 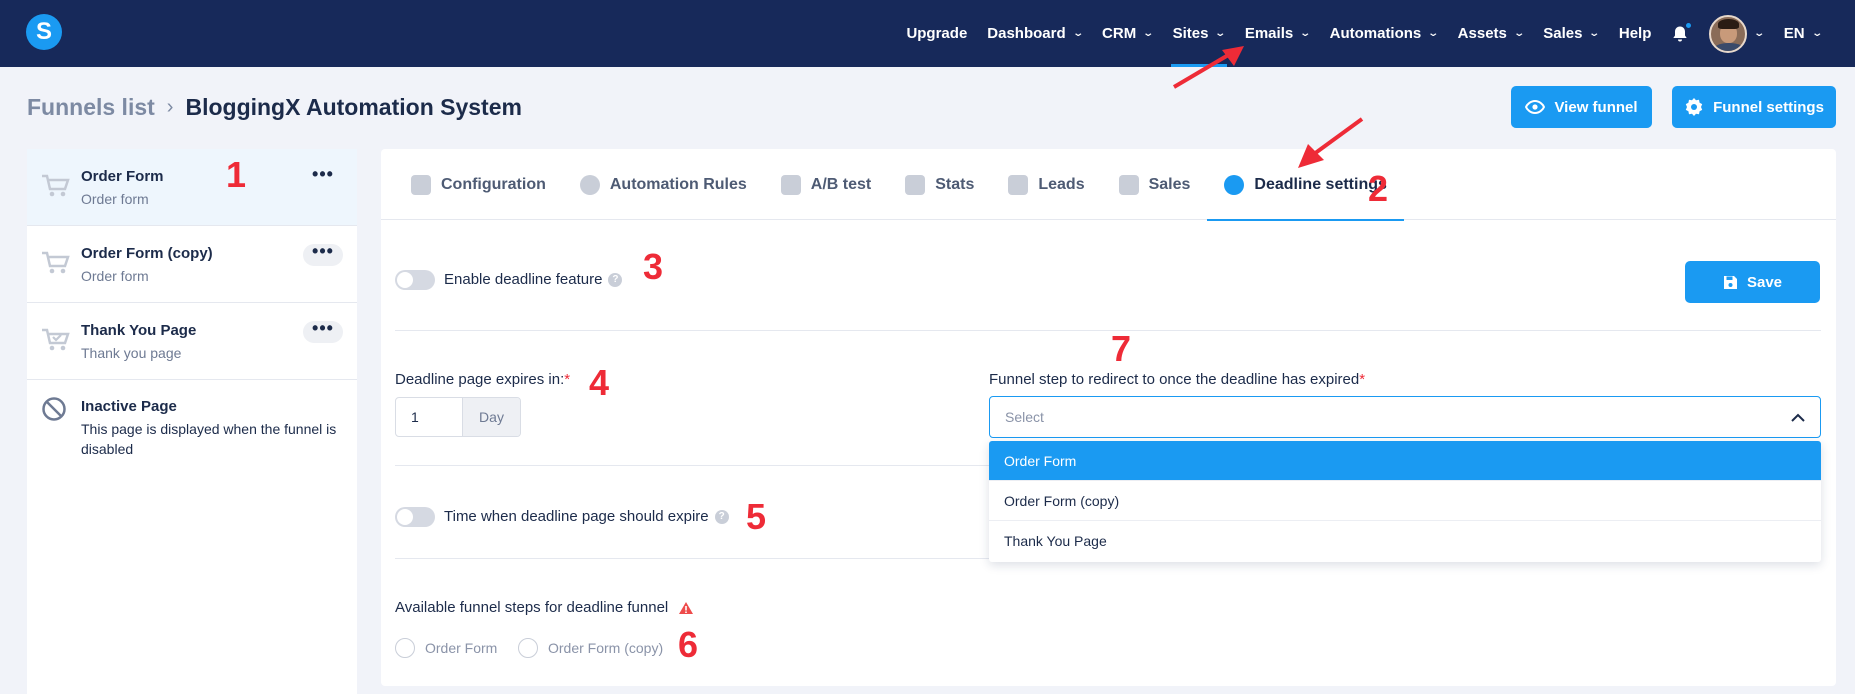 I want to click on divider, so click(x=1108, y=330).